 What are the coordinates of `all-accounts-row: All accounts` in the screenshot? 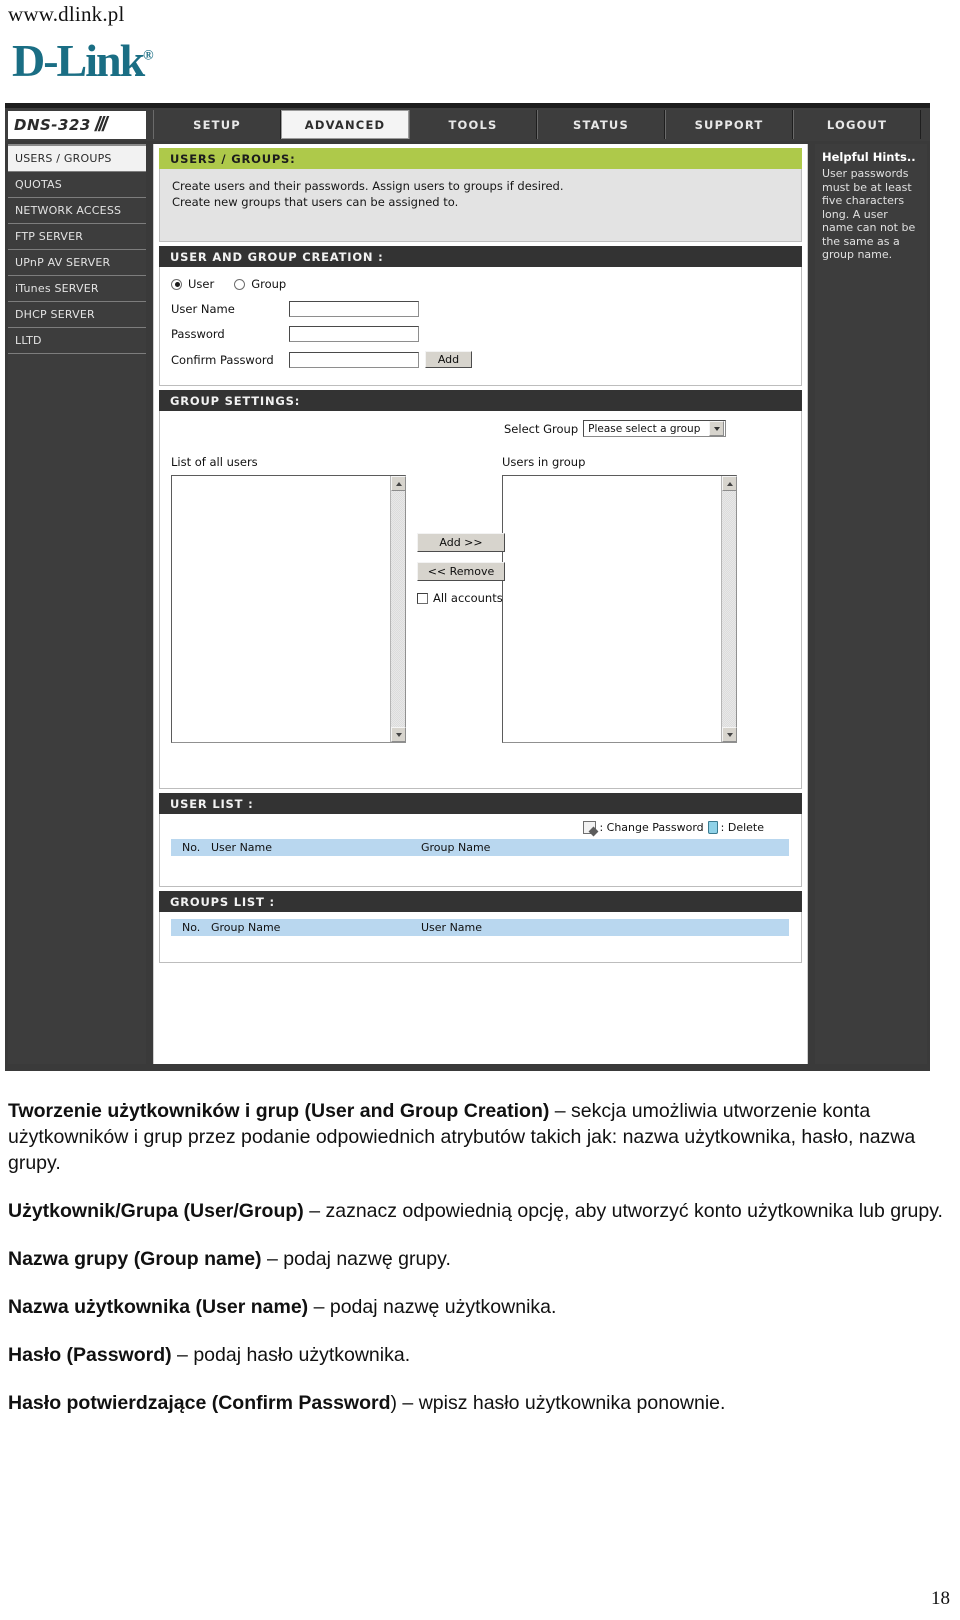 It's located at (467, 598).